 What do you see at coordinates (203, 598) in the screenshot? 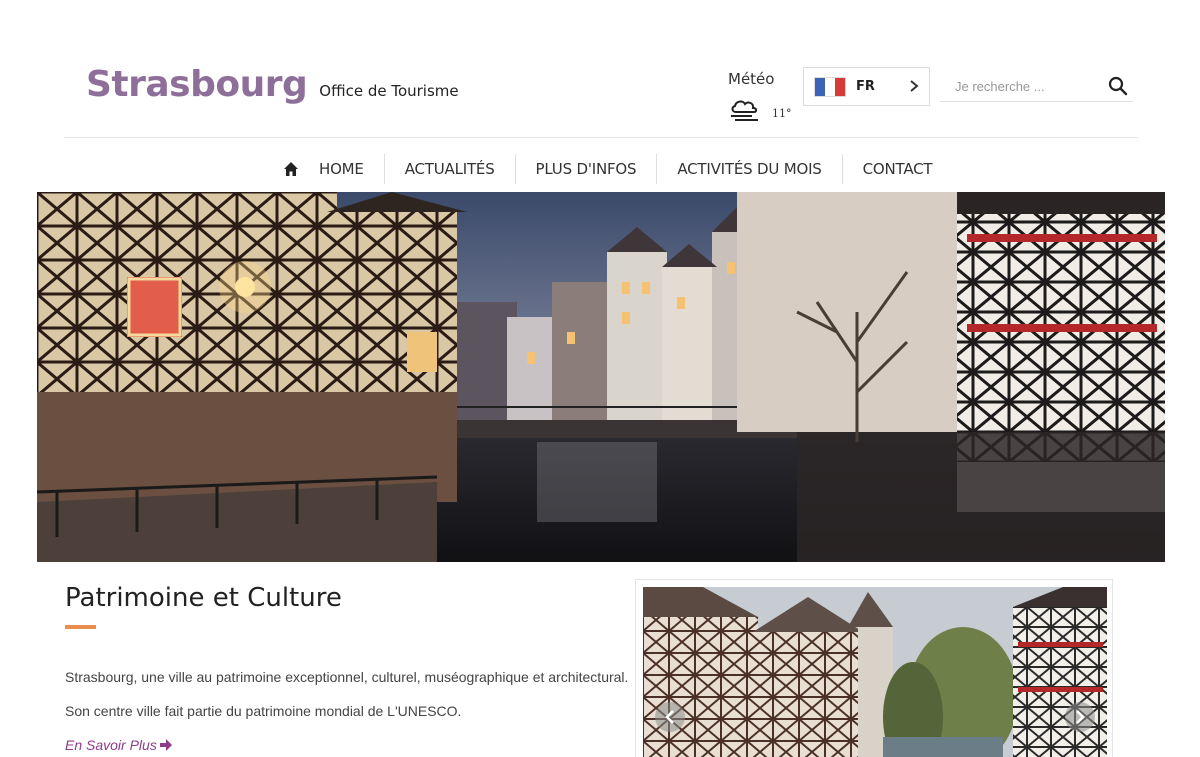
I see `section-title: Patrimoine et Culture` at bounding box center [203, 598].